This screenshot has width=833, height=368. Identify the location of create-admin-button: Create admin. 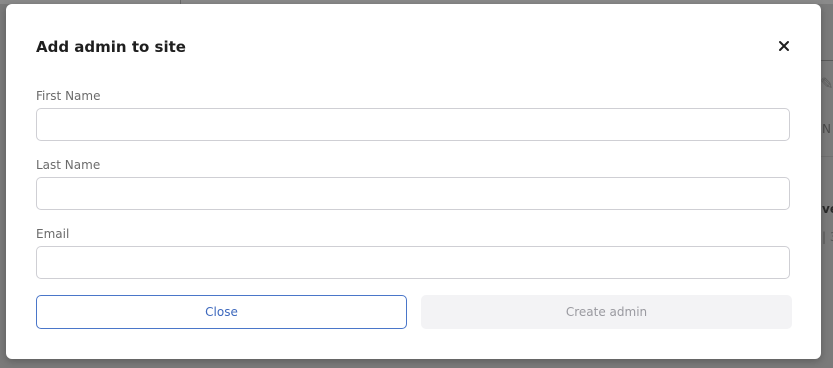
(606, 312).